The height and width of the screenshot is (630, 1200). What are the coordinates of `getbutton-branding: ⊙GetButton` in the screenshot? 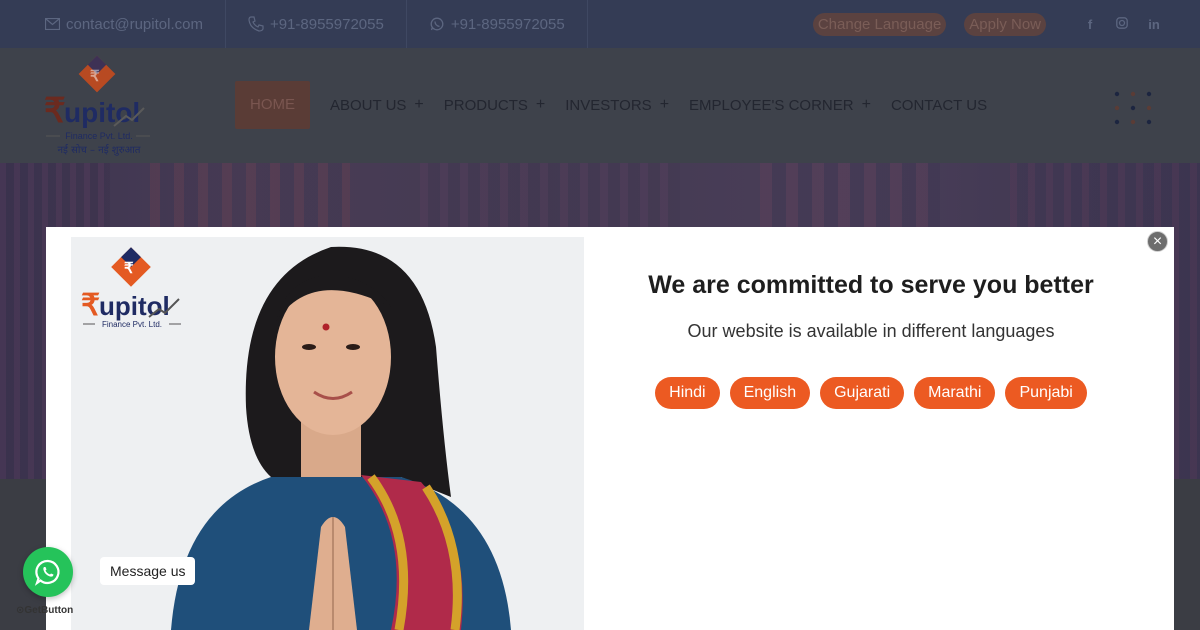 It's located at (44, 610).